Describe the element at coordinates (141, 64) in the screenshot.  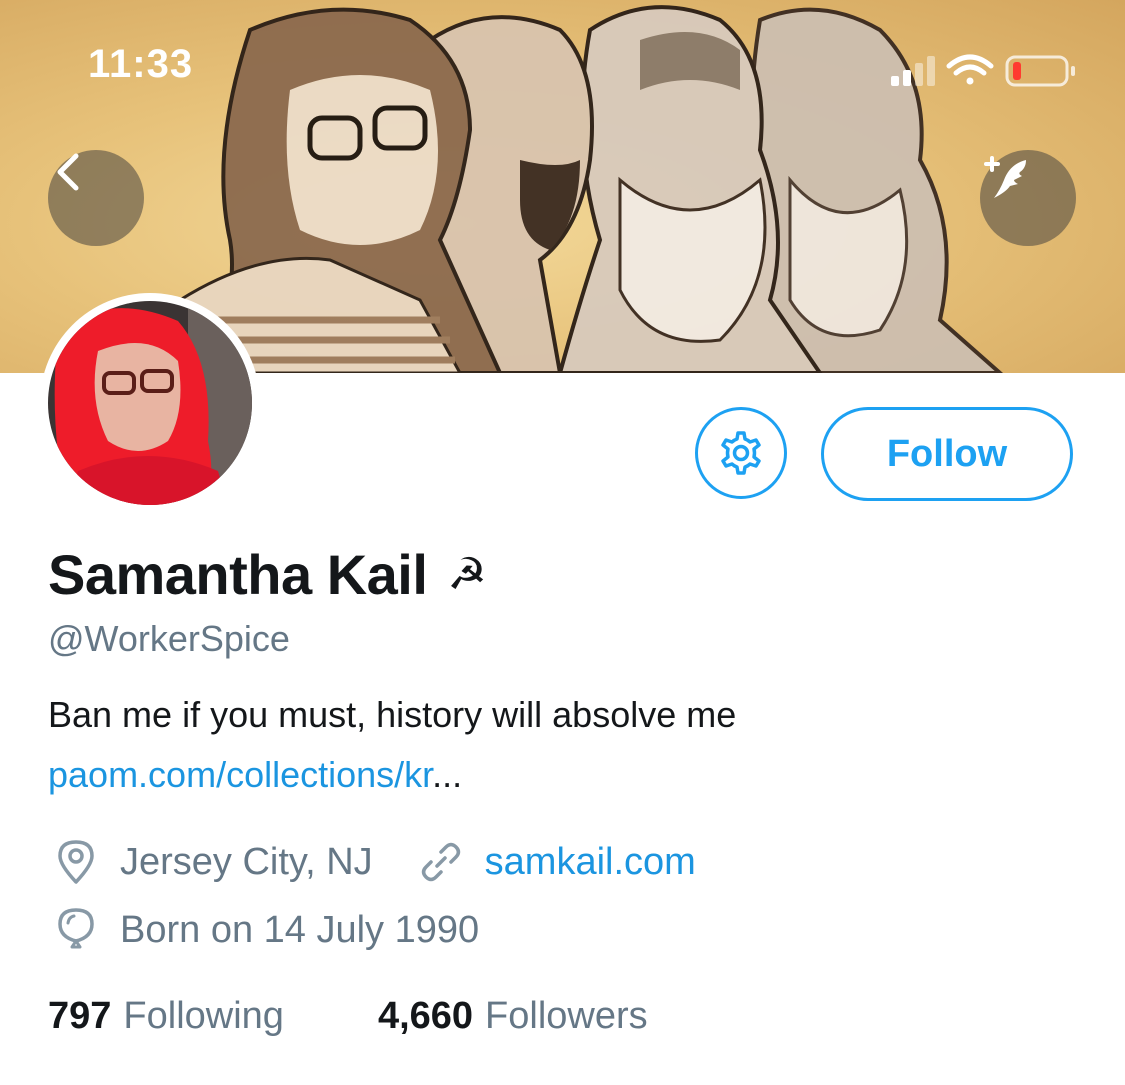
I see `status-time: 11:33` at that location.